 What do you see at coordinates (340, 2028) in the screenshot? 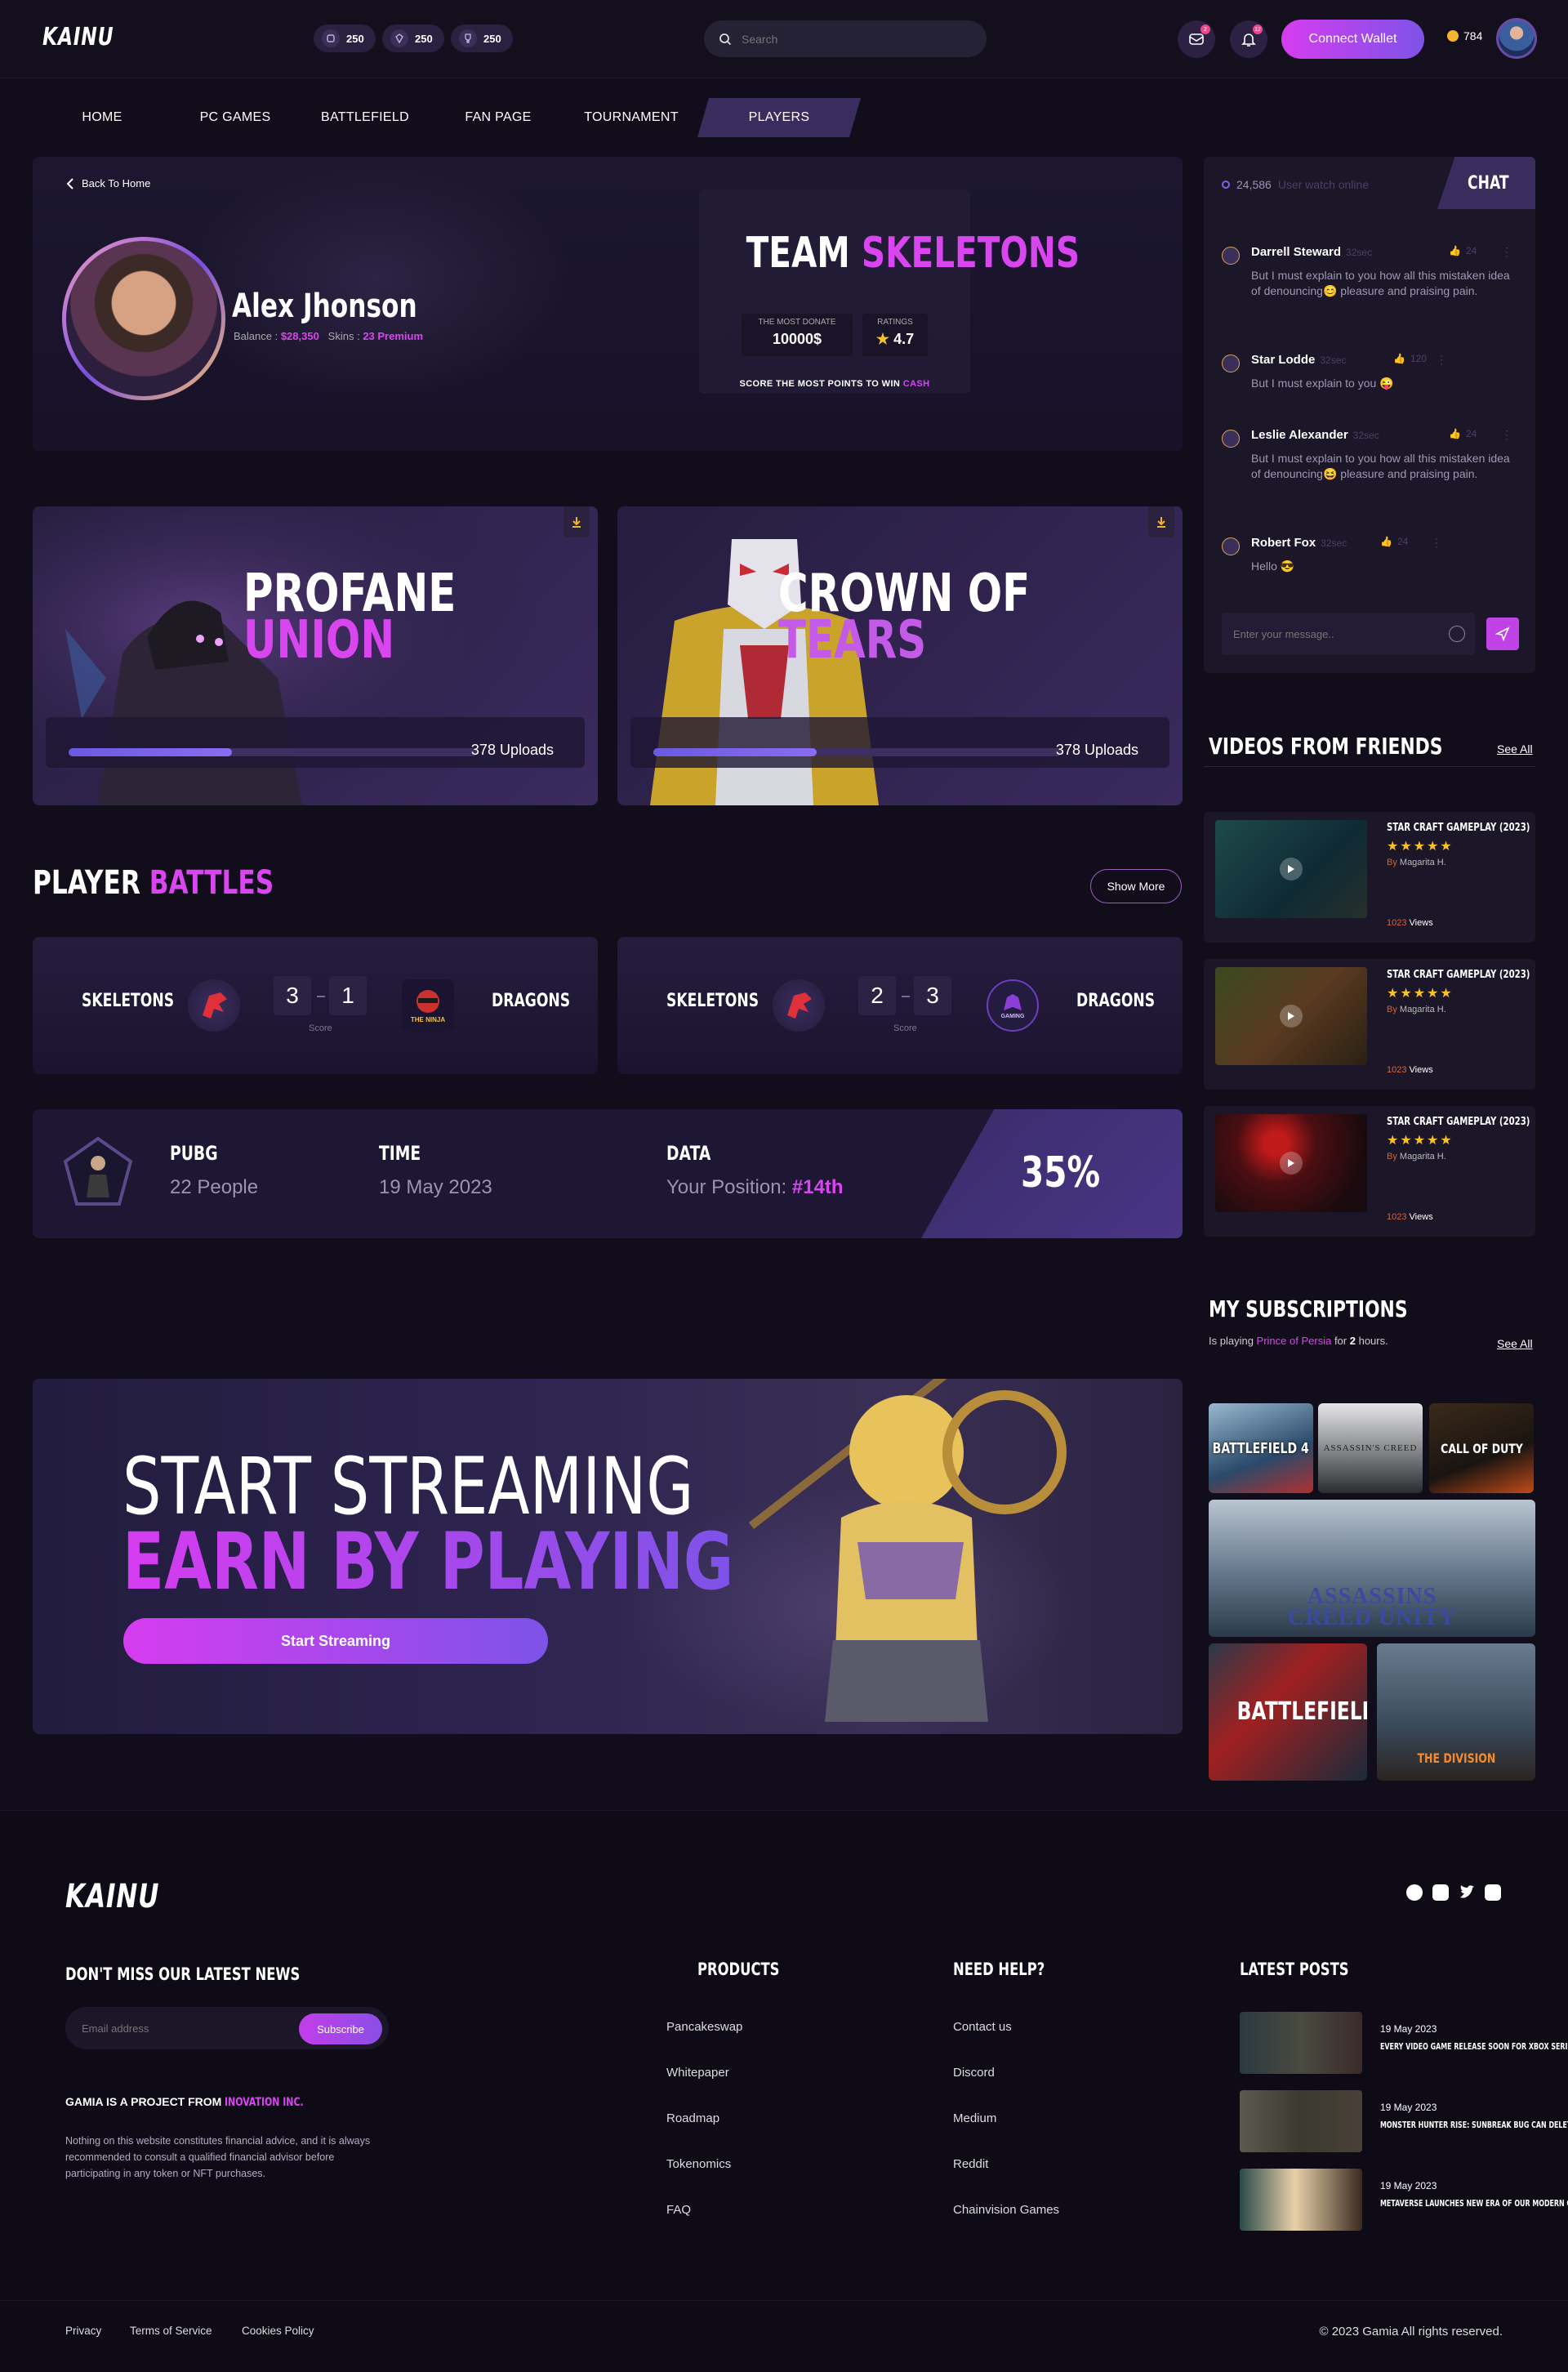
I see `subscribe-button: Subscribe` at bounding box center [340, 2028].